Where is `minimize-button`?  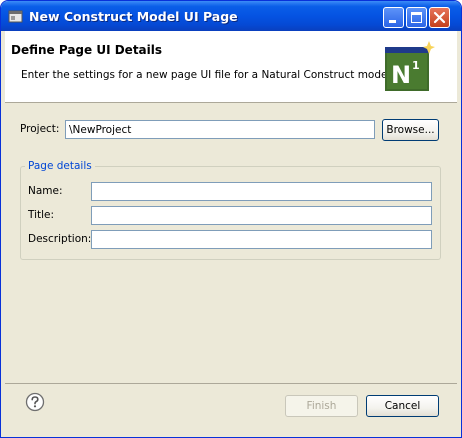 minimize-button is located at coordinates (393, 17).